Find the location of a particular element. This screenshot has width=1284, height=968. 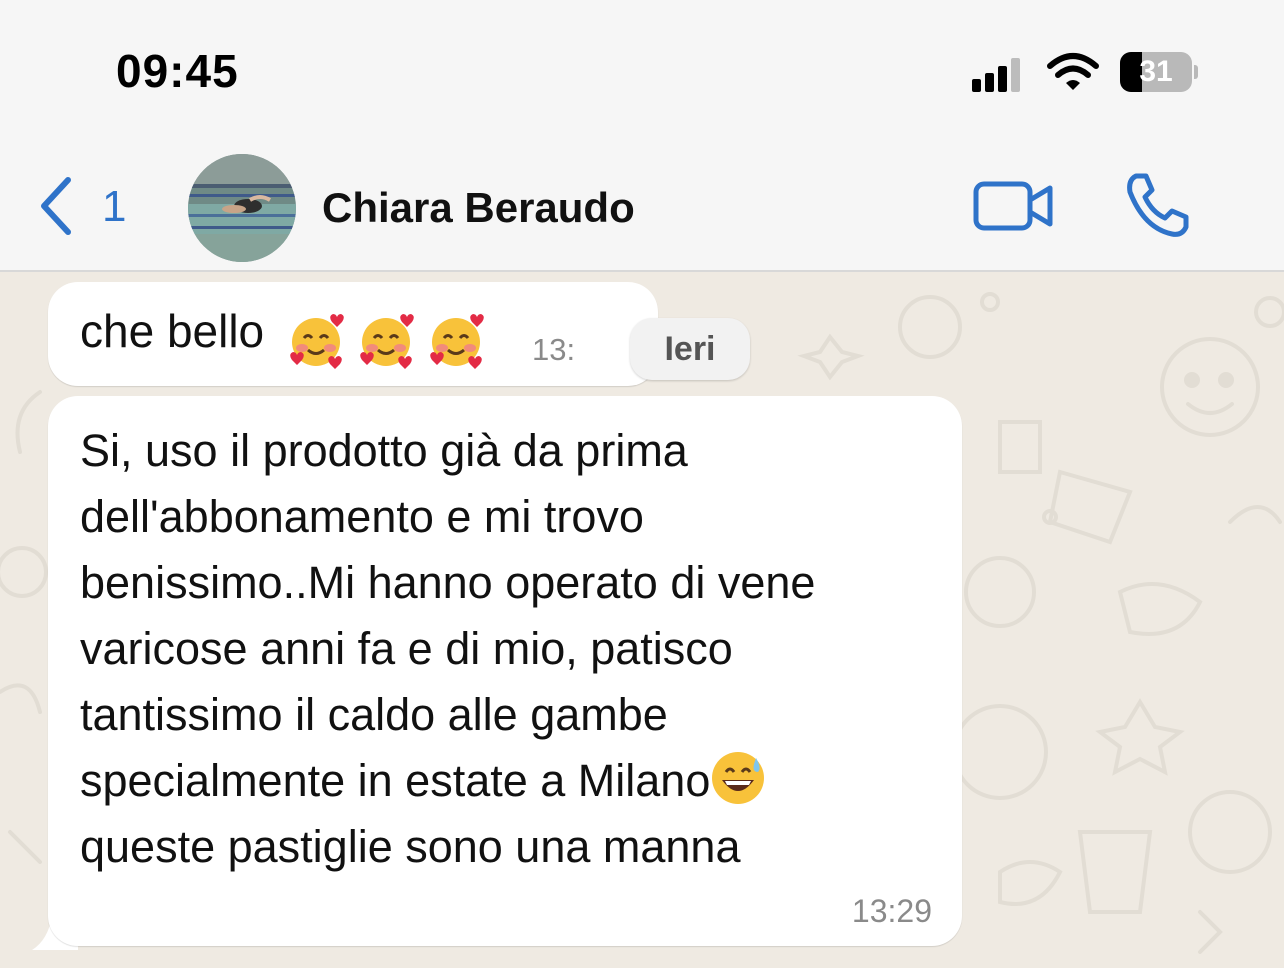

message-line: dell'abbonamento e mi trovo is located at coordinates (362, 516).